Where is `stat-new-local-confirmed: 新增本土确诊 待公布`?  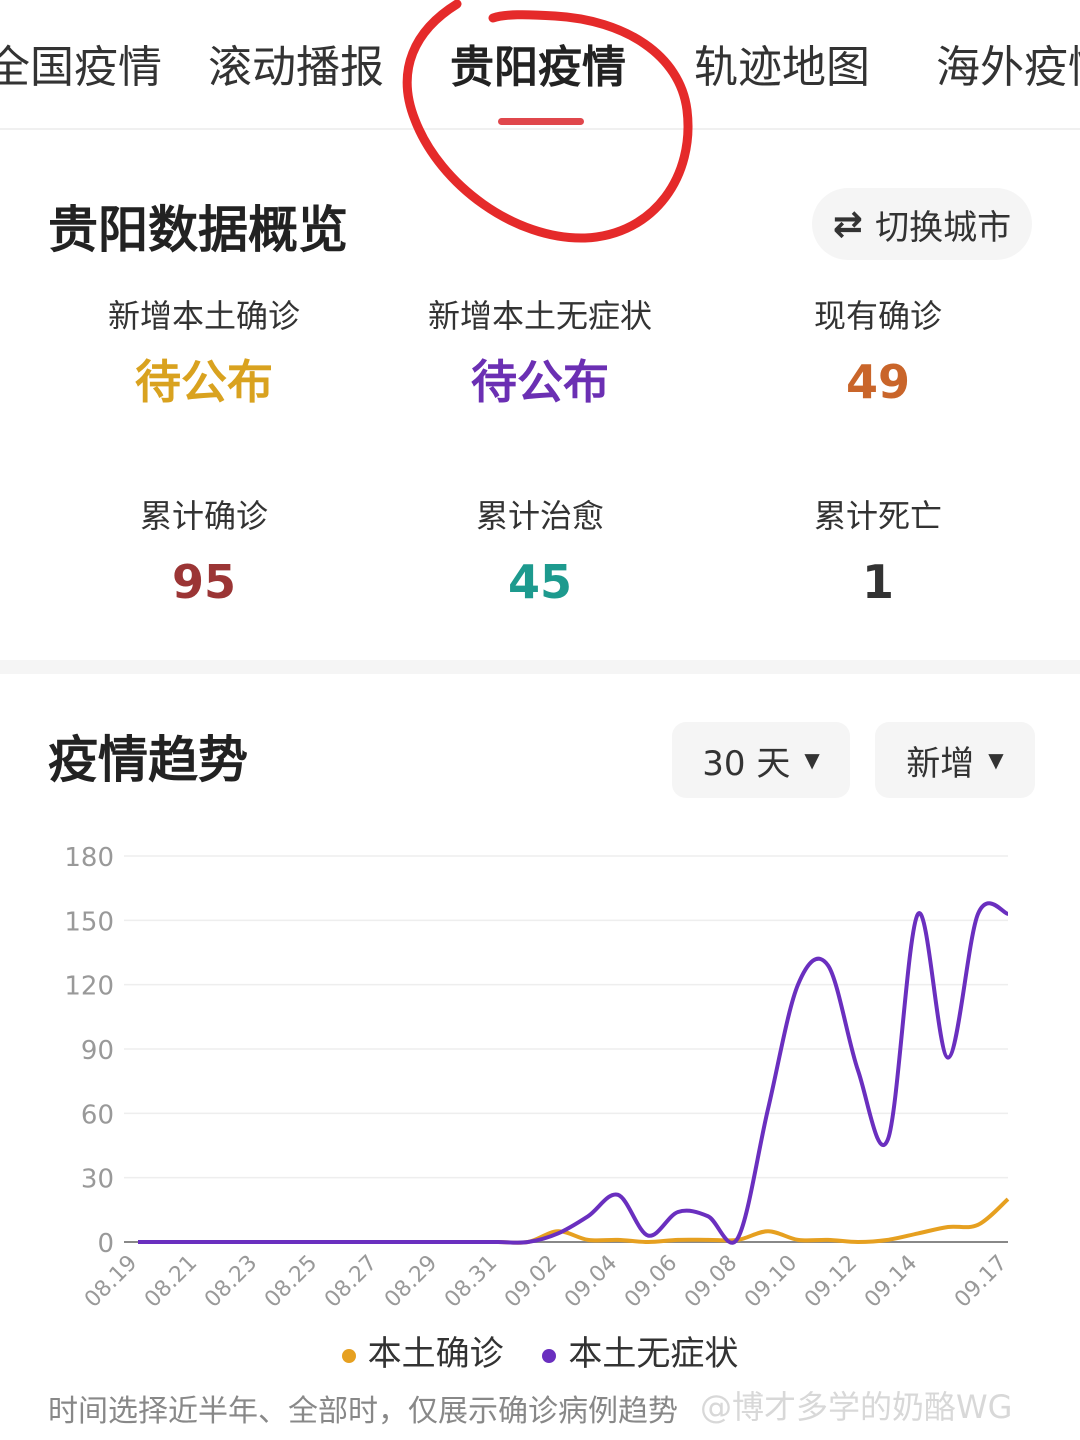
stat-new-local-confirmed: 新增本土确诊 待公布 is located at coordinates (204, 354).